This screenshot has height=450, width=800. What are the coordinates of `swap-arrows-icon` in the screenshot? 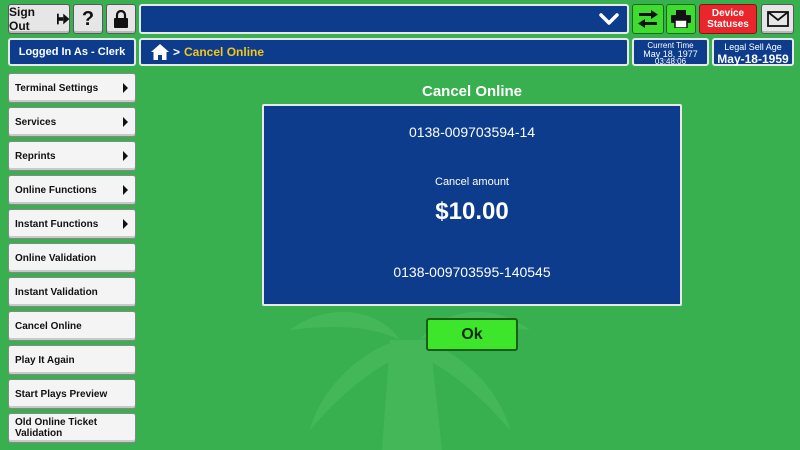 It's located at (648, 19).